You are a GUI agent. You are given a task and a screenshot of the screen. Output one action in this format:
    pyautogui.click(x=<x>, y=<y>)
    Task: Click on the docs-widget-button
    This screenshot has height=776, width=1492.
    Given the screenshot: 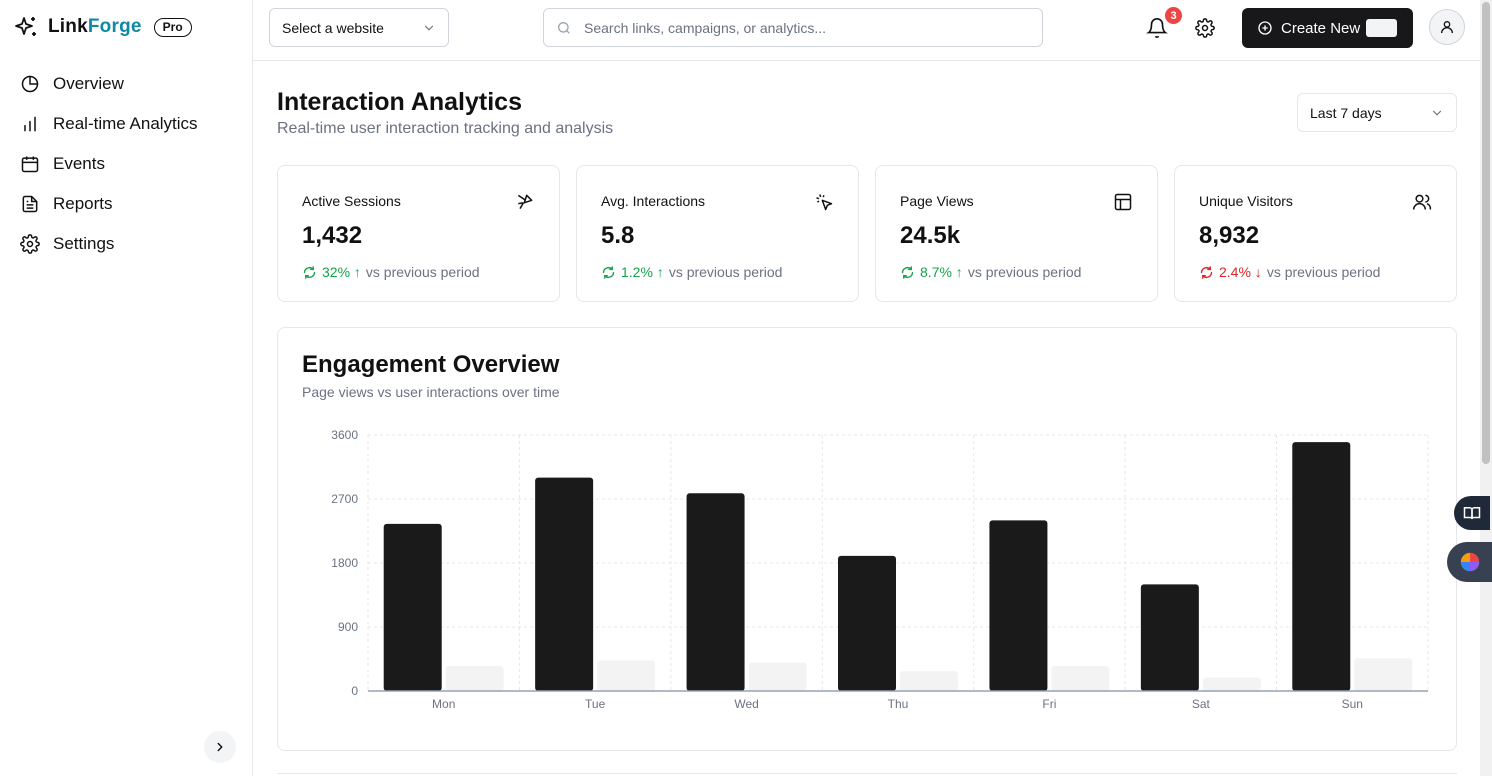 What is the action you would take?
    pyautogui.click(x=1472, y=513)
    